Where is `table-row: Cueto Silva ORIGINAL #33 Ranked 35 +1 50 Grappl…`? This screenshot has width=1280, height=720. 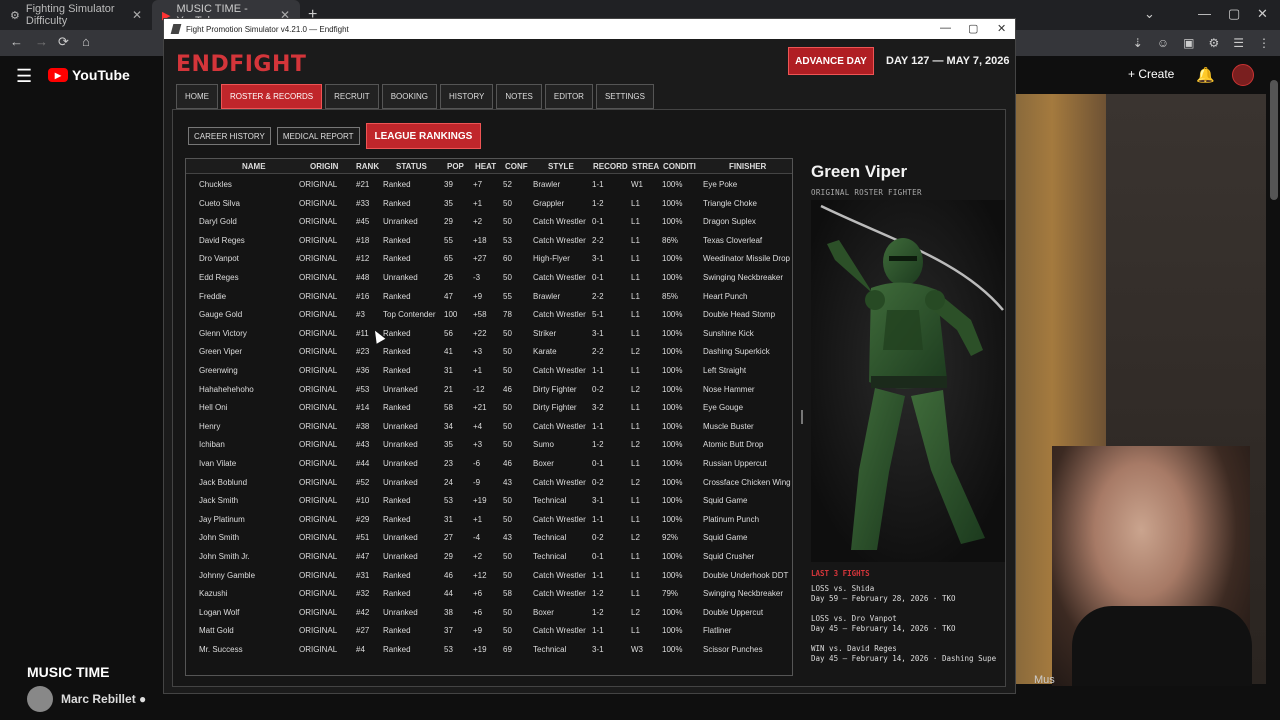 table-row: Cueto Silva ORIGINAL #33 Ranked 35 +1 50 Grappl… is located at coordinates (489, 204).